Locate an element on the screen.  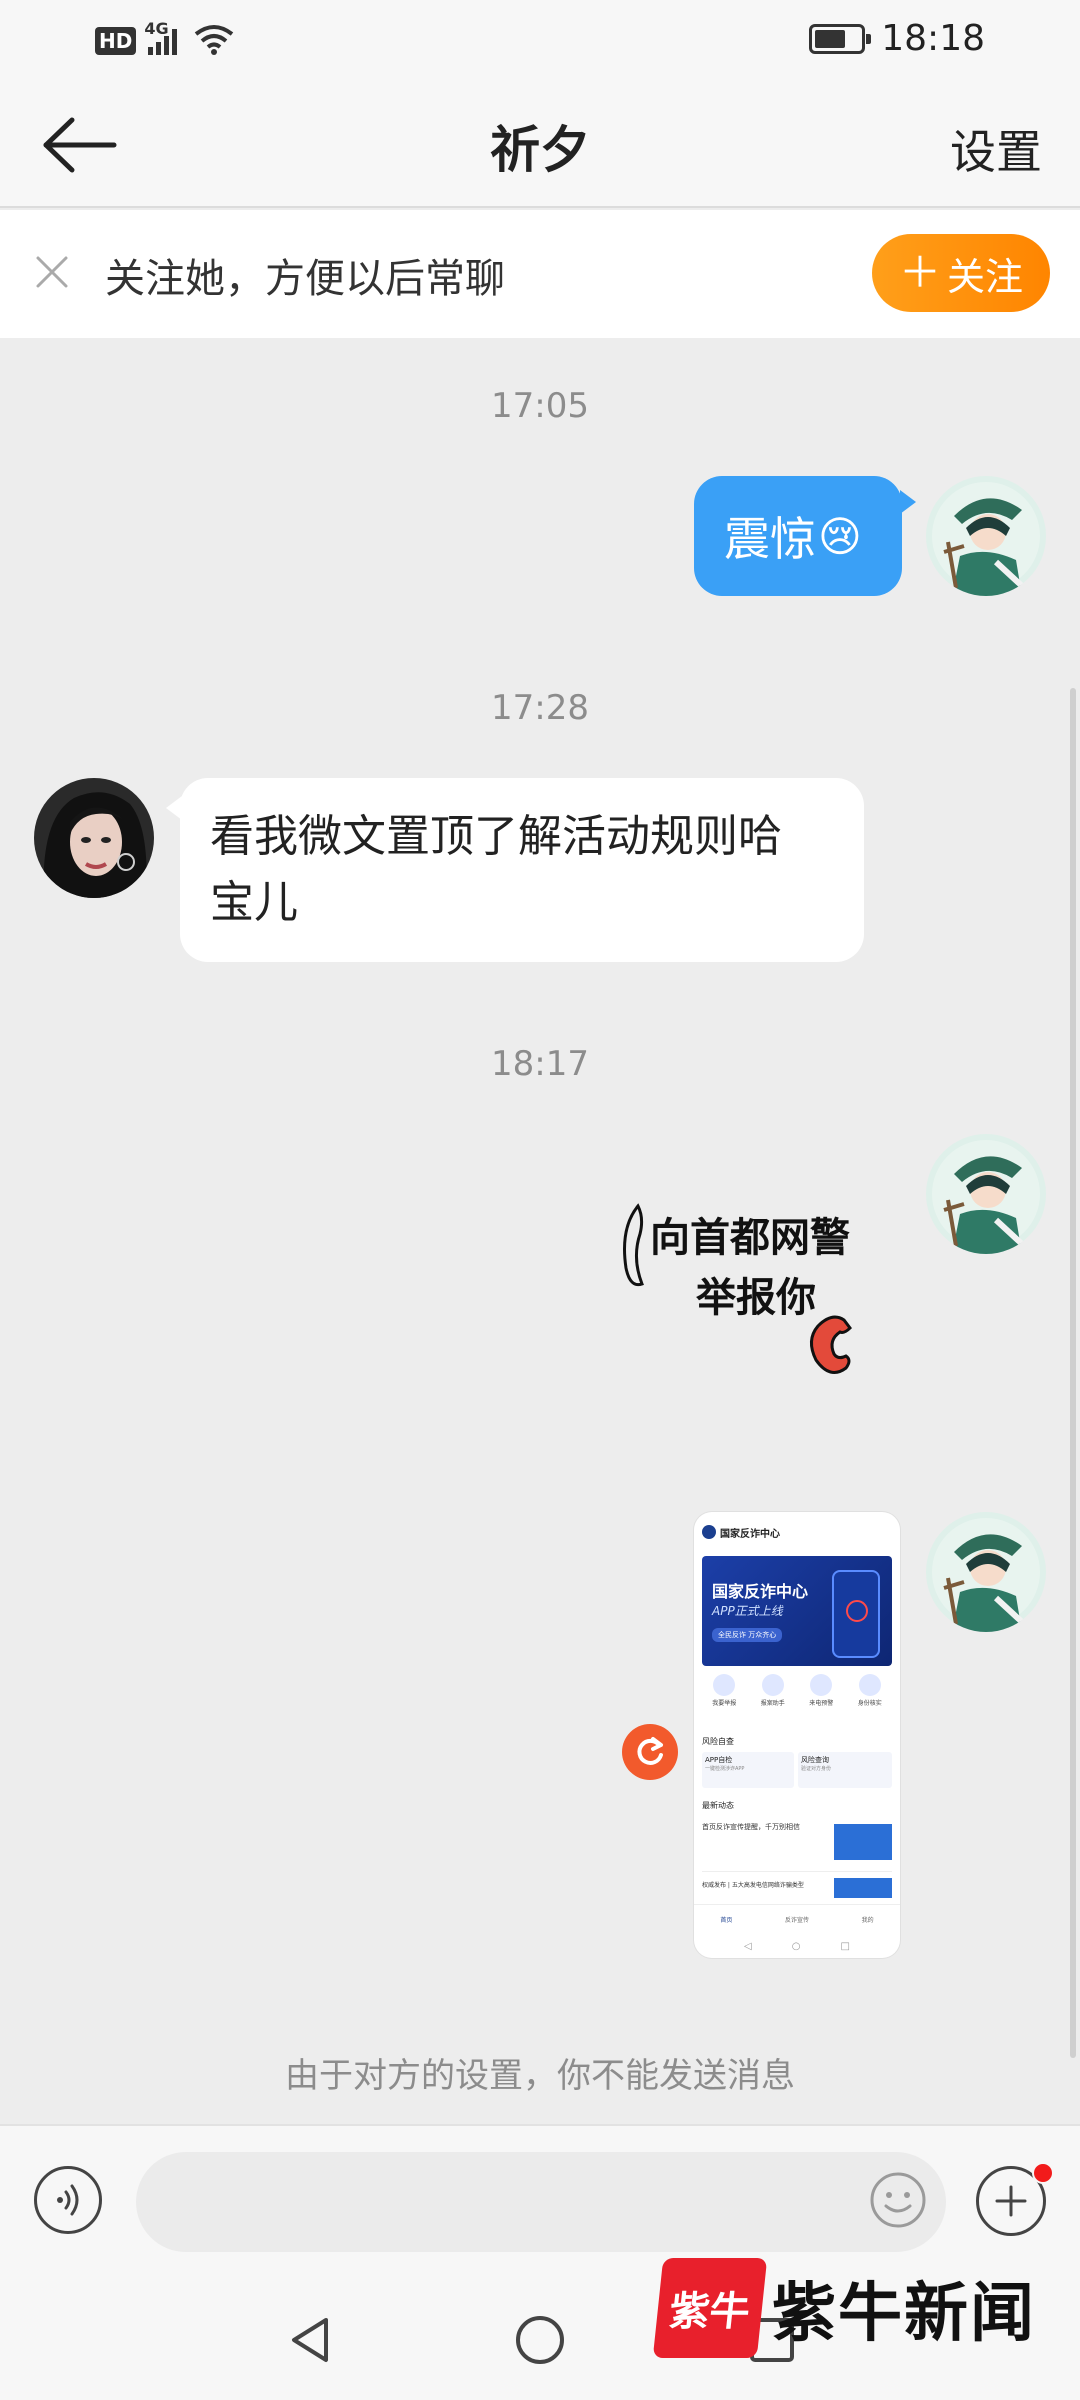
news-watermark: 紫牛 紫牛新闻 is located at coordinates (860, 2308).